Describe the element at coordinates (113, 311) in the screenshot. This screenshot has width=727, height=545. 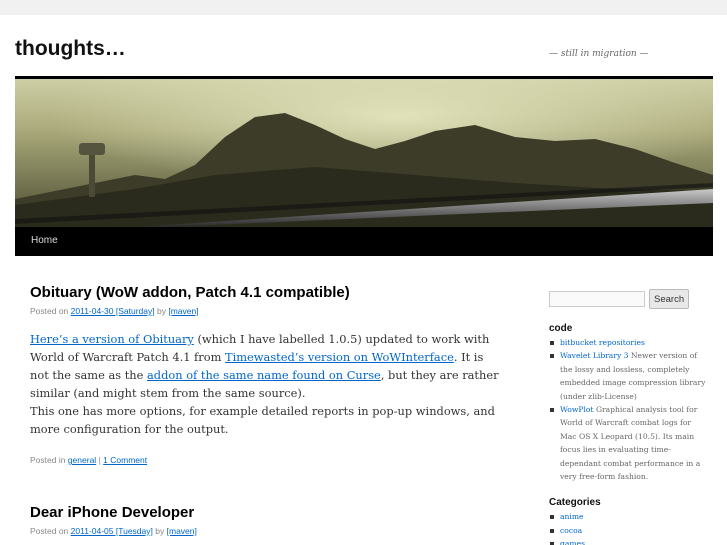
I see `post-date-link: 2011-04-30 [Saturday]` at that location.